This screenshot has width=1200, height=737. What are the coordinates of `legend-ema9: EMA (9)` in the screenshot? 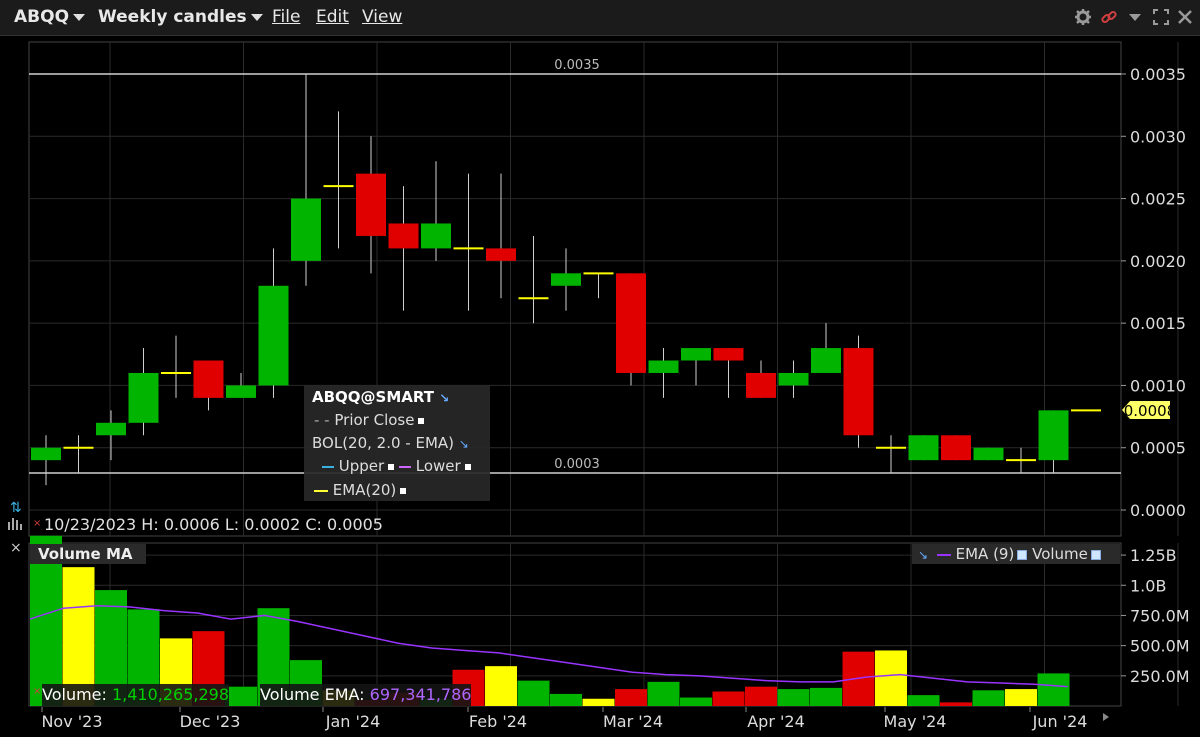 It's located at (985, 554).